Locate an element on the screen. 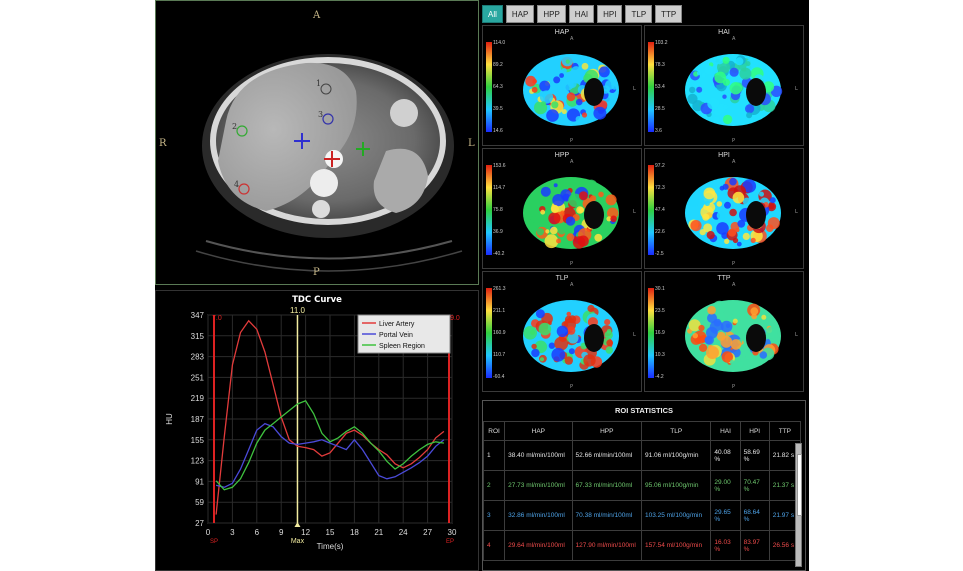 Image resolution: width=963 pixels, height=571 pixels. map-6: TTP 30.1 23.5 16.9 10.3 -4.2 A P L is located at coordinates (724, 331).